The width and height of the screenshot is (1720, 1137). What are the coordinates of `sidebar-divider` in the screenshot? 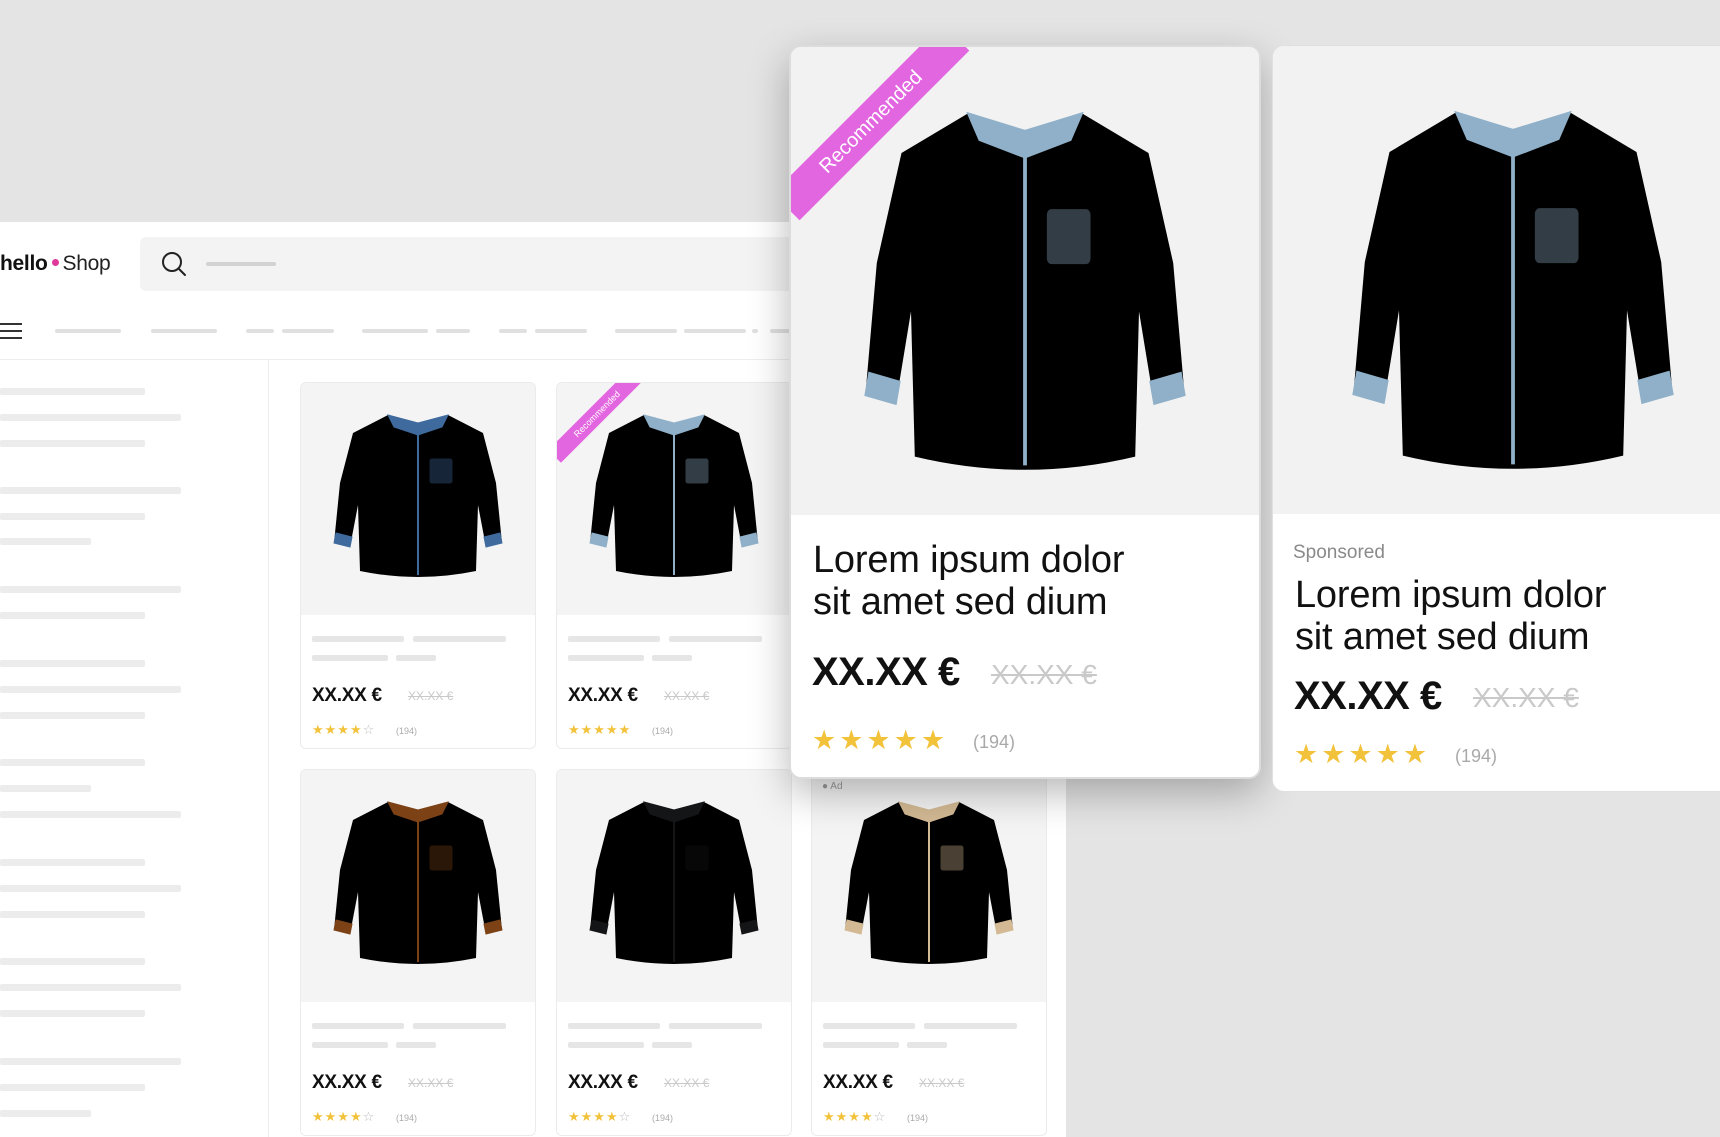 It's located at (268, 748).